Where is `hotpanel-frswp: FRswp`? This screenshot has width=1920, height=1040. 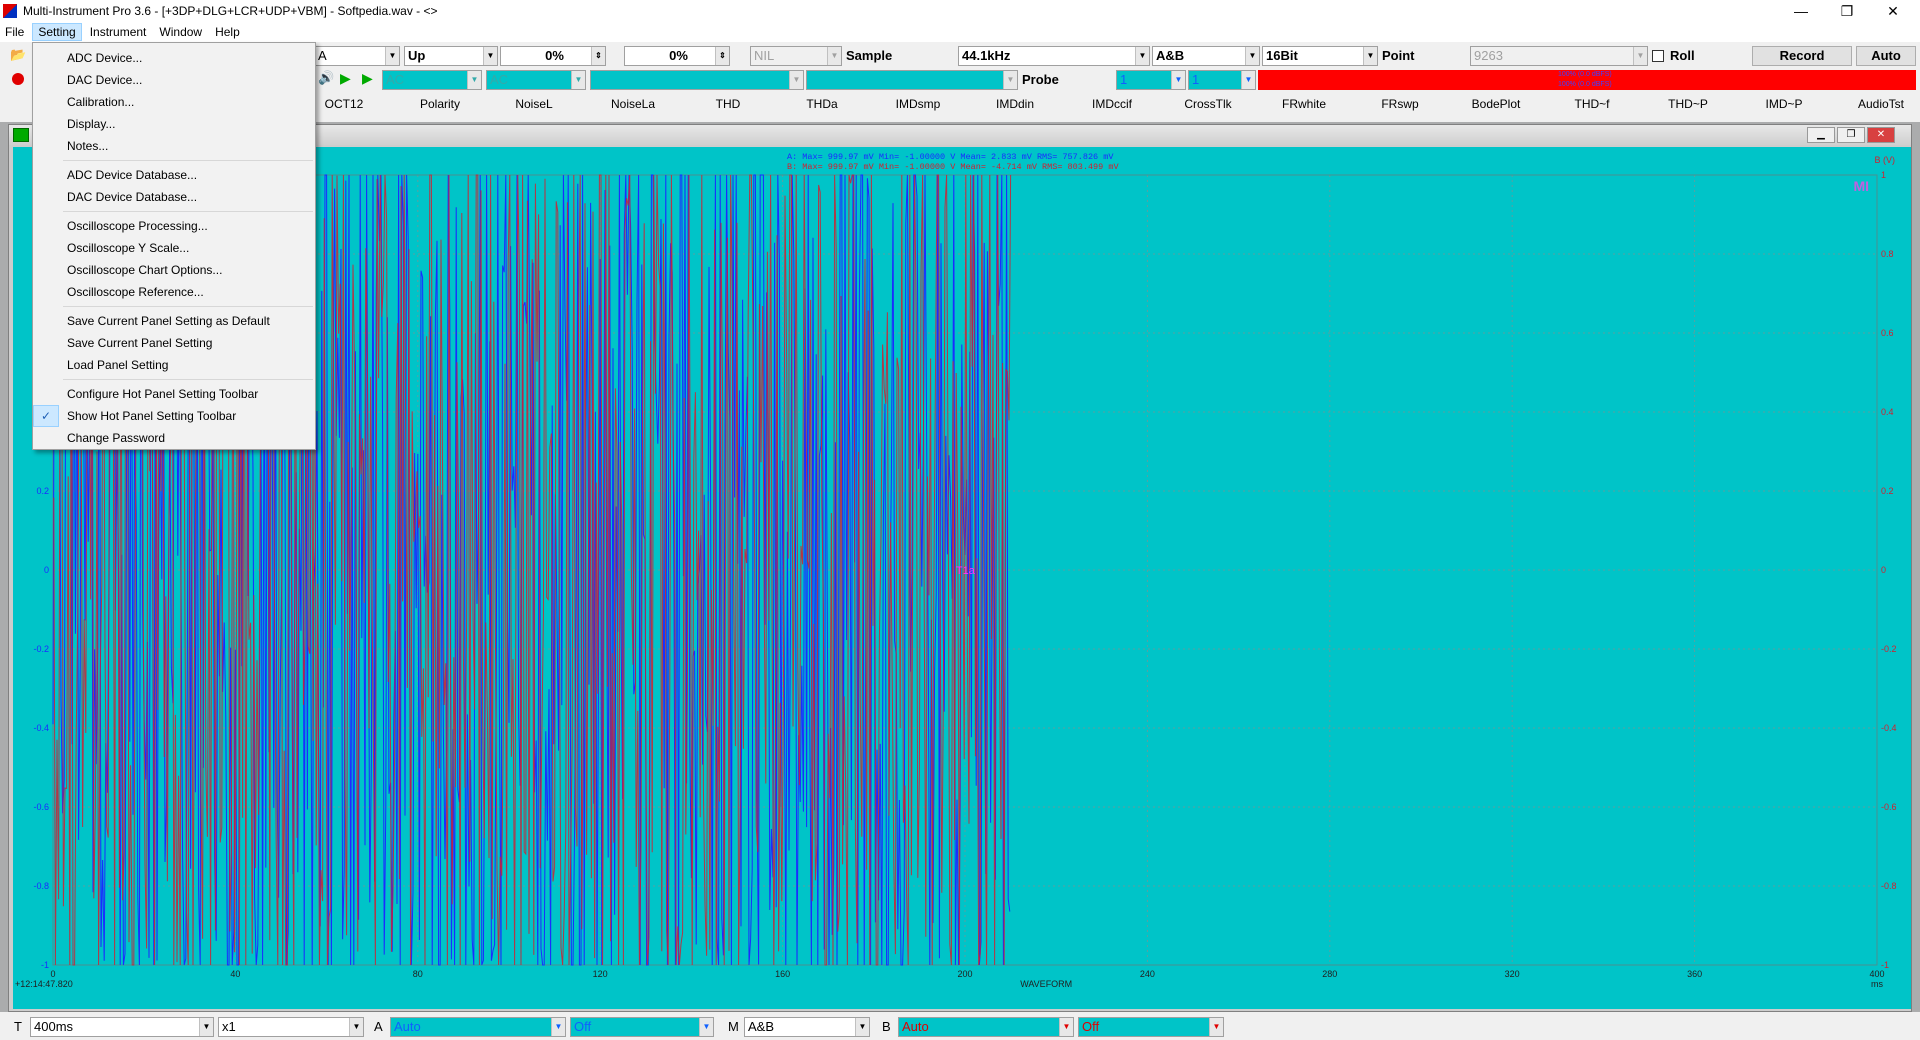 hotpanel-frswp: FRswp is located at coordinates (1400, 104).